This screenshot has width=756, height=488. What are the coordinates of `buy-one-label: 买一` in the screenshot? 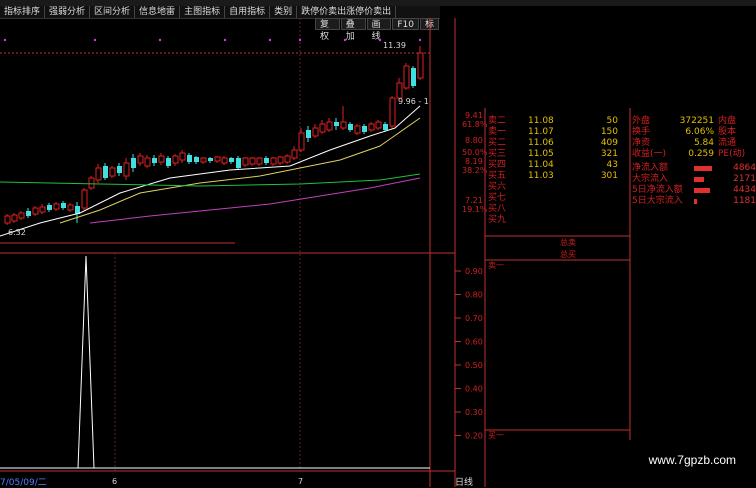 It's located at (496, 435).